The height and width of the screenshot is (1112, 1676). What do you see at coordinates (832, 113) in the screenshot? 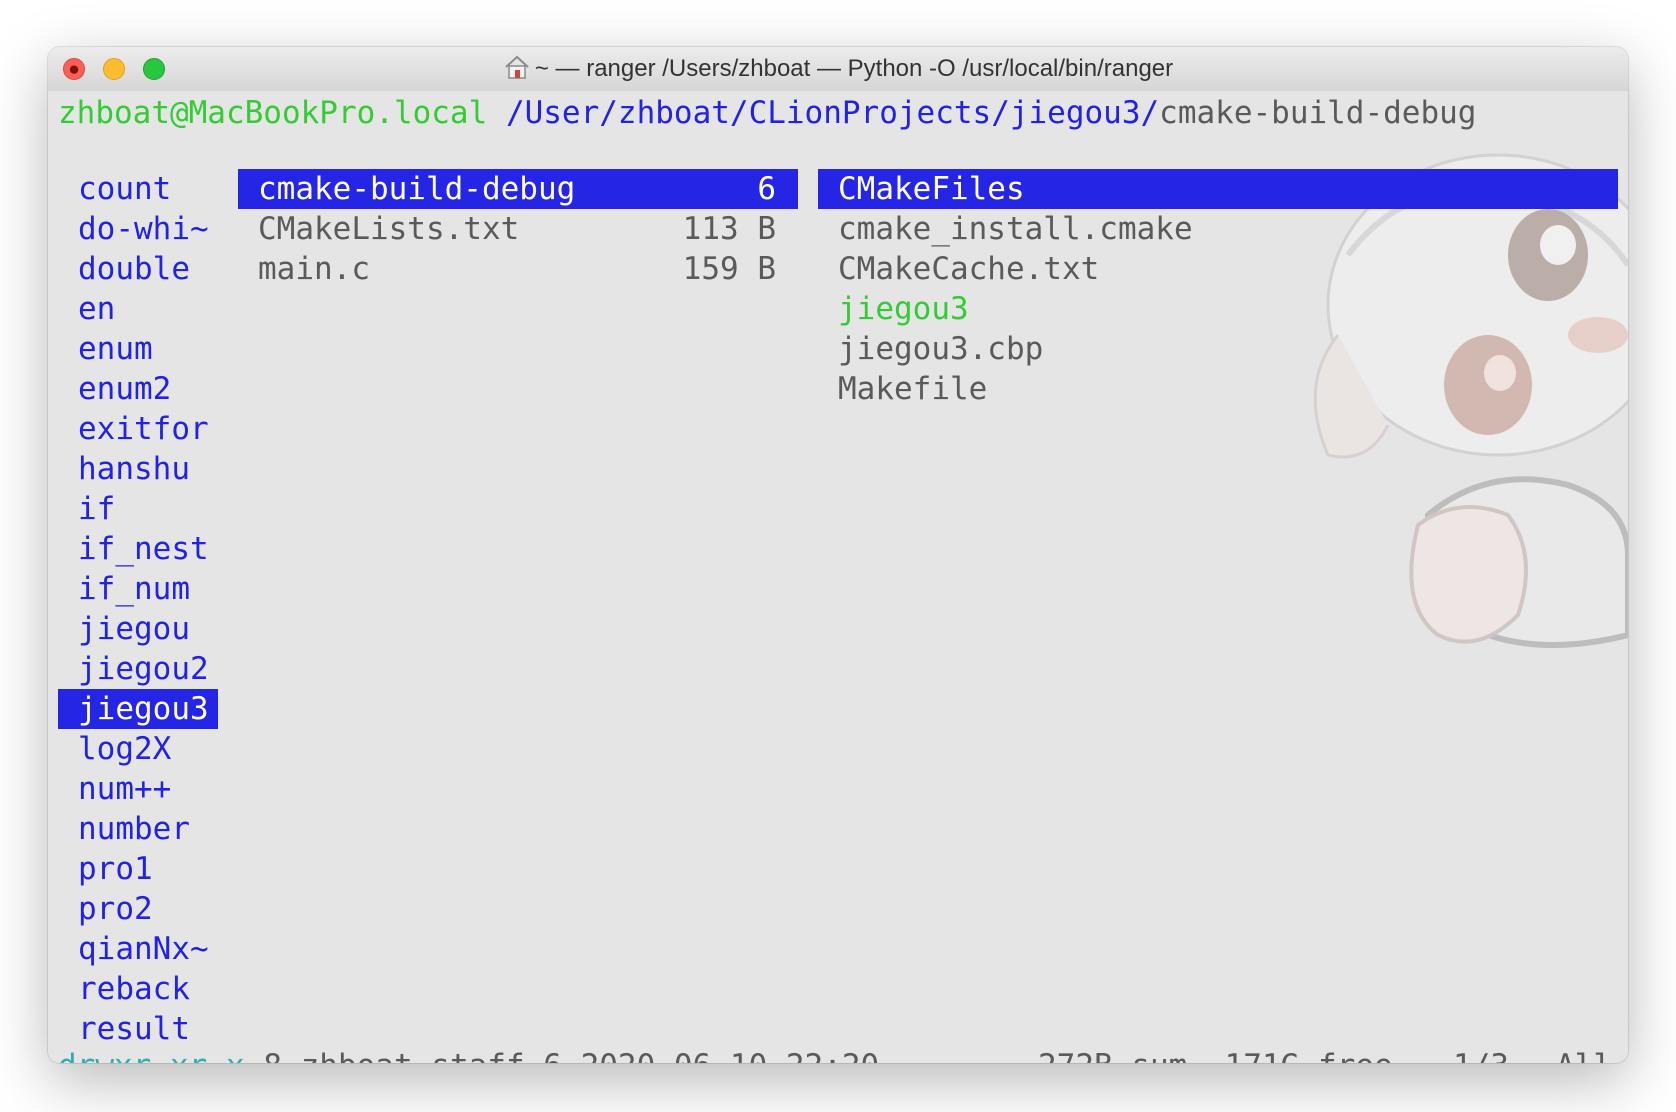
I see `parent-path: /User/zhboat/CLionProjects/jiegou3/` at bounding box center [832, 113].